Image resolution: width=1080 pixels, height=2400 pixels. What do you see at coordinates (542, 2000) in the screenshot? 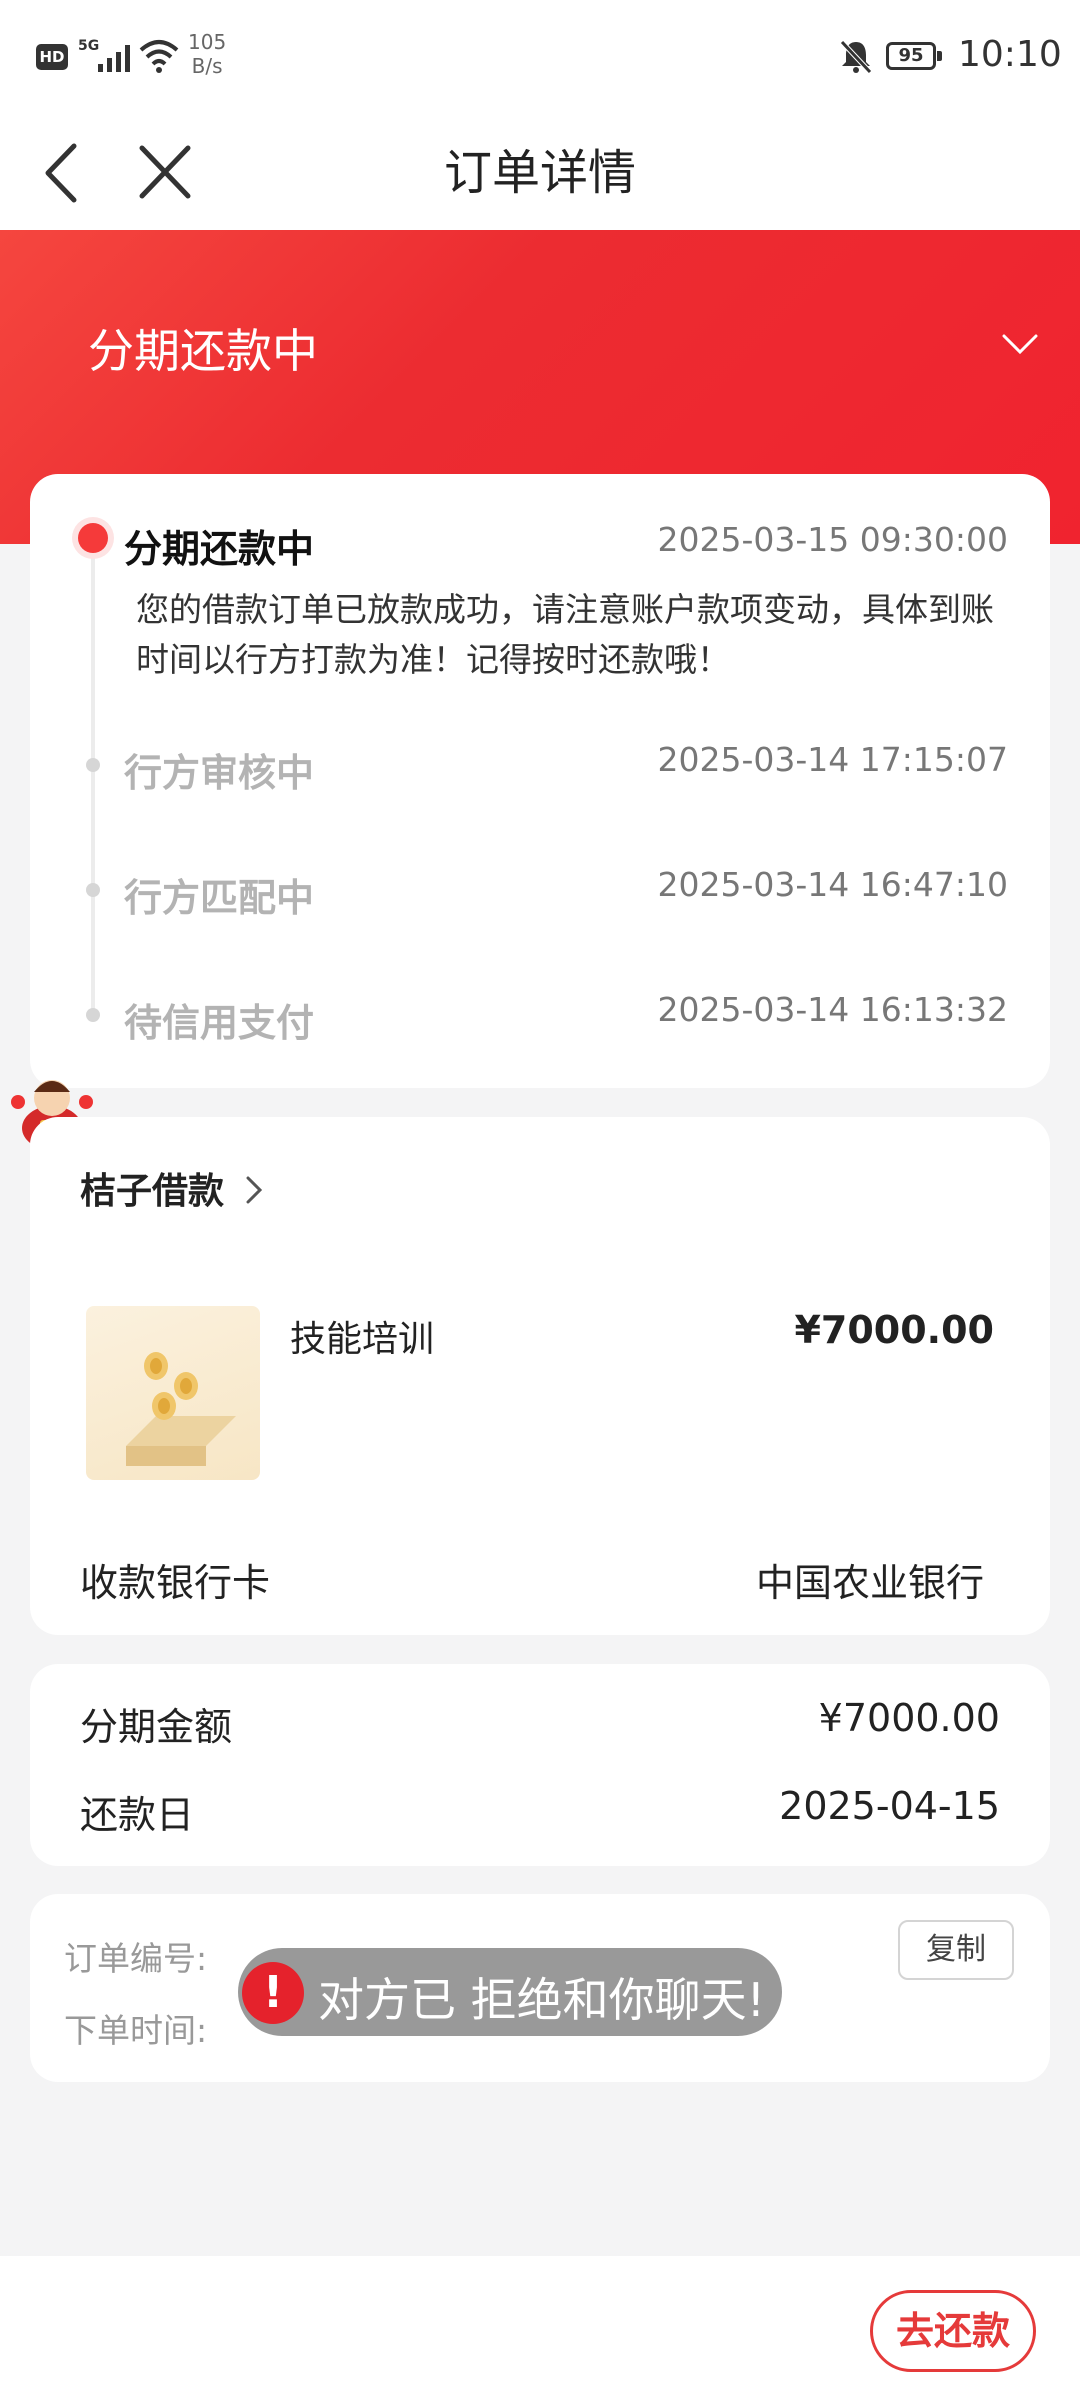
I see `toast-text: 对方已 拒绝和你聊天!` at bounding box center [542, 2000].